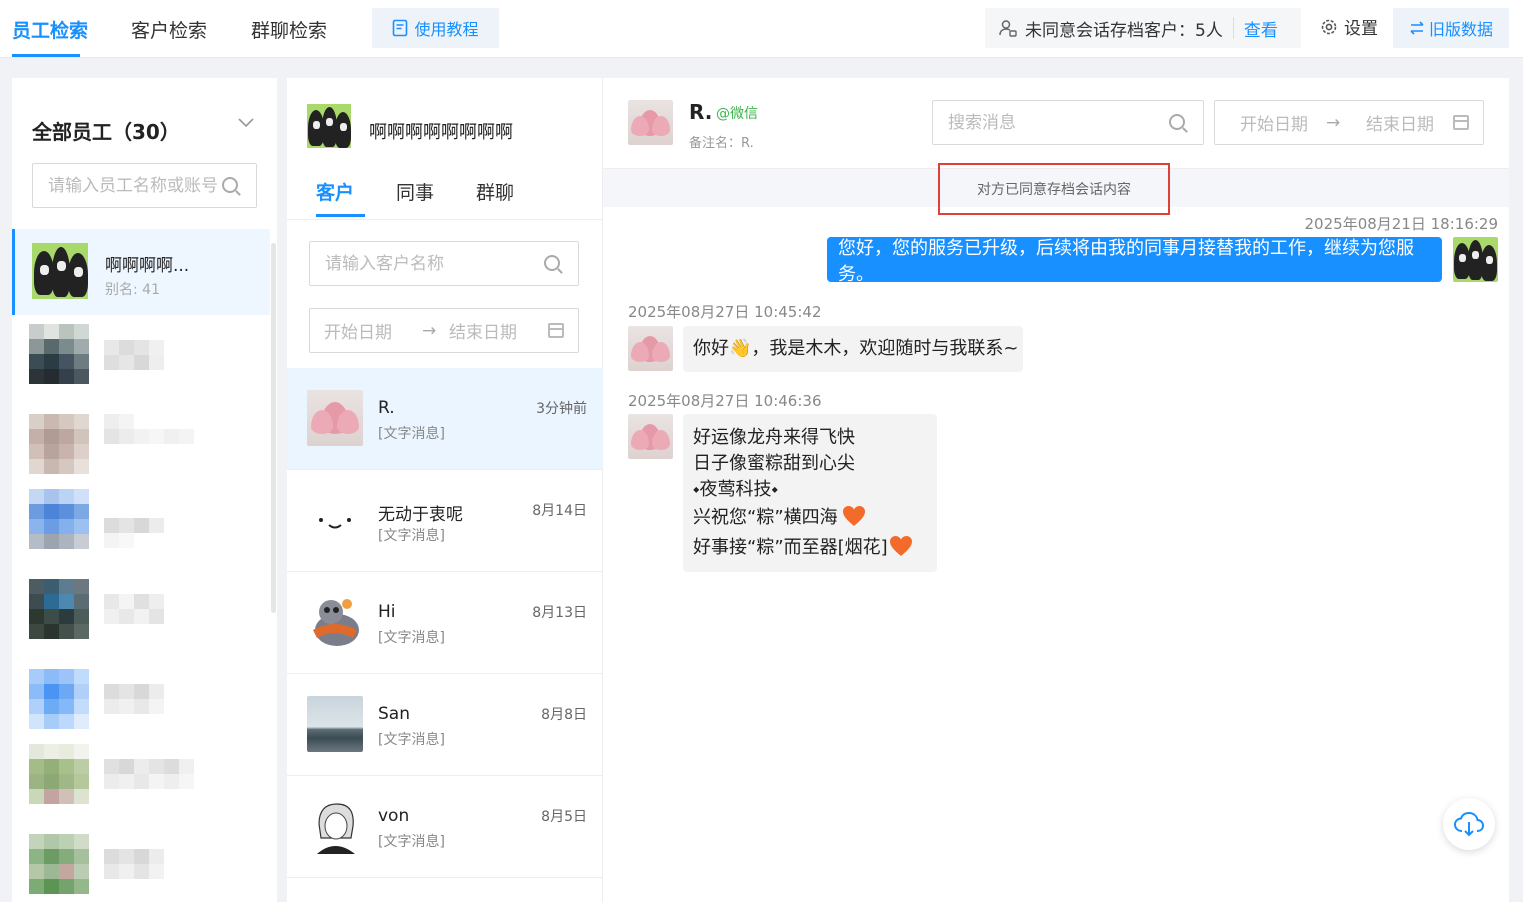 Image resolution: width=1523 pixels, height=902 pixels. I want to click on selected-employee-name: 啊啊啊啊啊啊啊啊, so click(441, 132).